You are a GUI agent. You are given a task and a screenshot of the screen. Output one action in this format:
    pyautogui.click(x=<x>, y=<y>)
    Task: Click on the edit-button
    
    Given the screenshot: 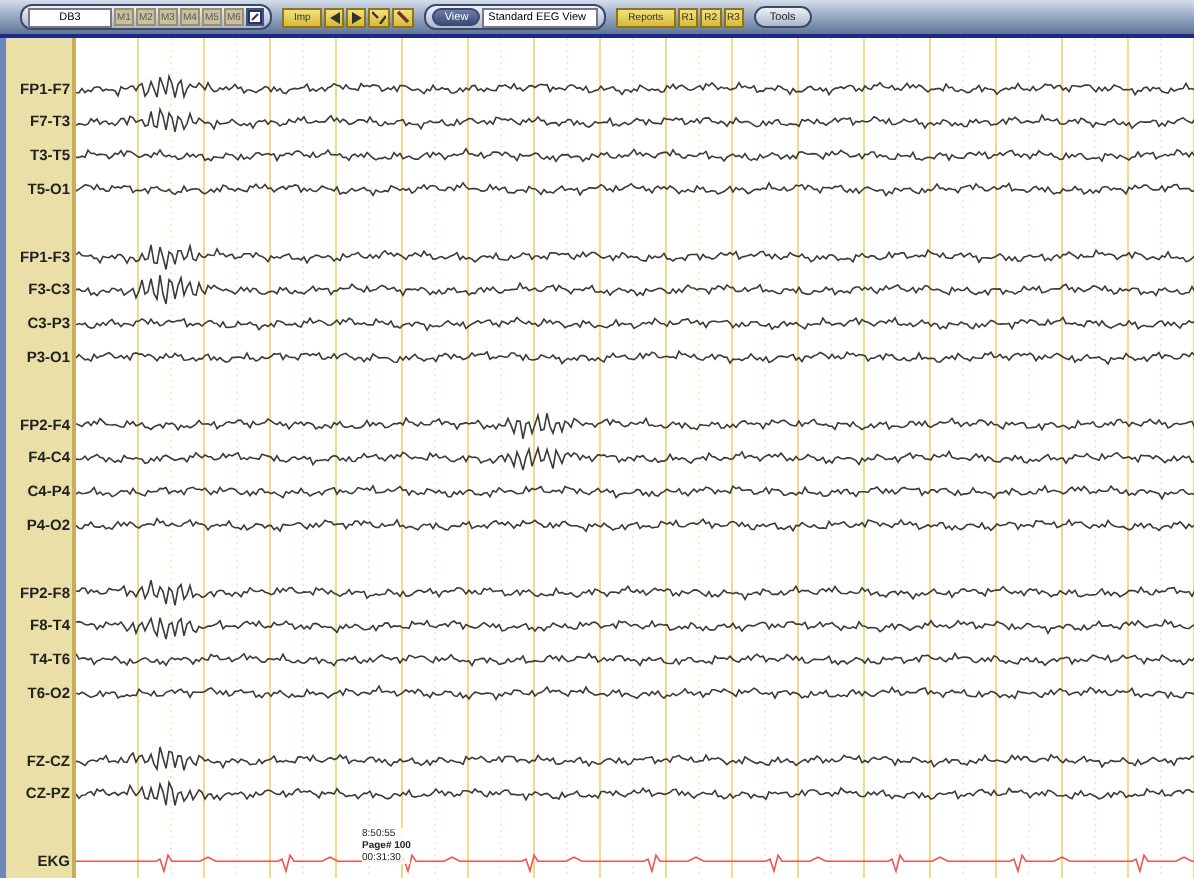 What is the action you would take?
    pyautogui.click(x=255, y=17)
    